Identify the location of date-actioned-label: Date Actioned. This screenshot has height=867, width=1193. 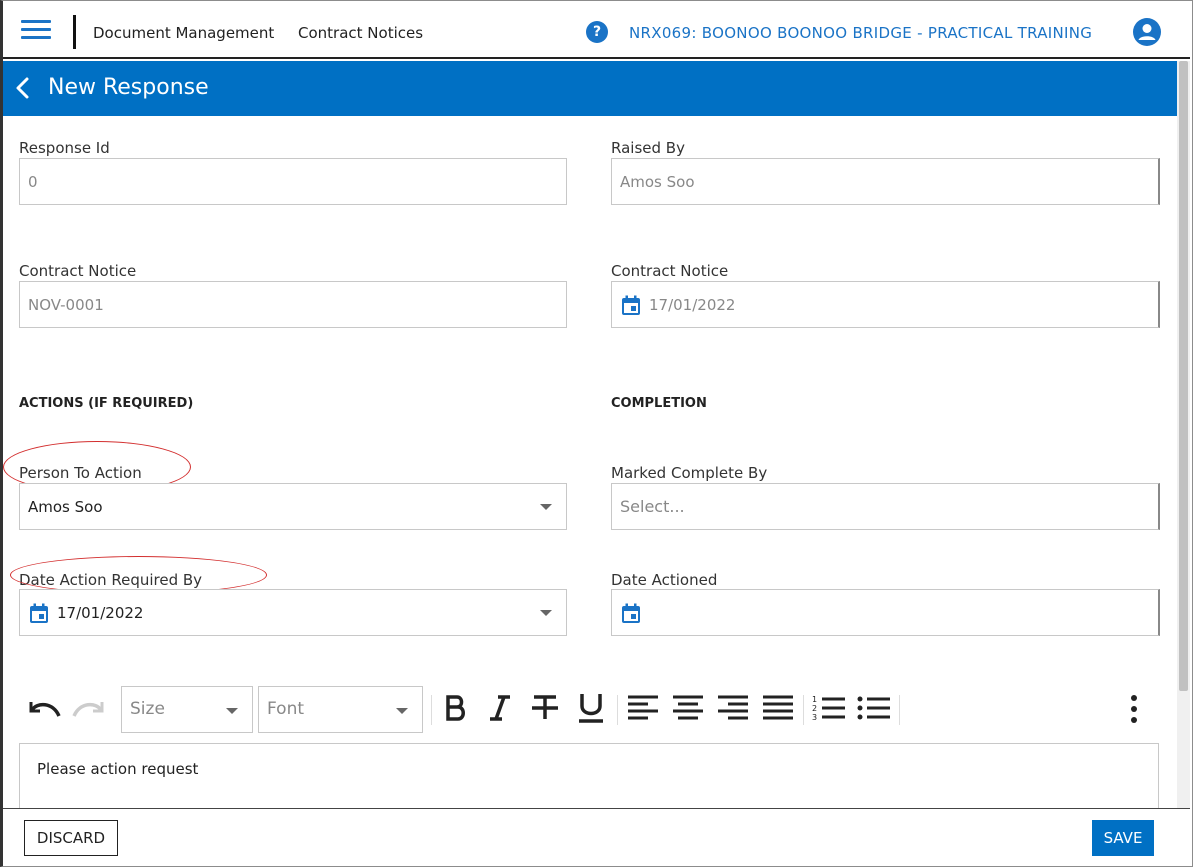
(664, 580).